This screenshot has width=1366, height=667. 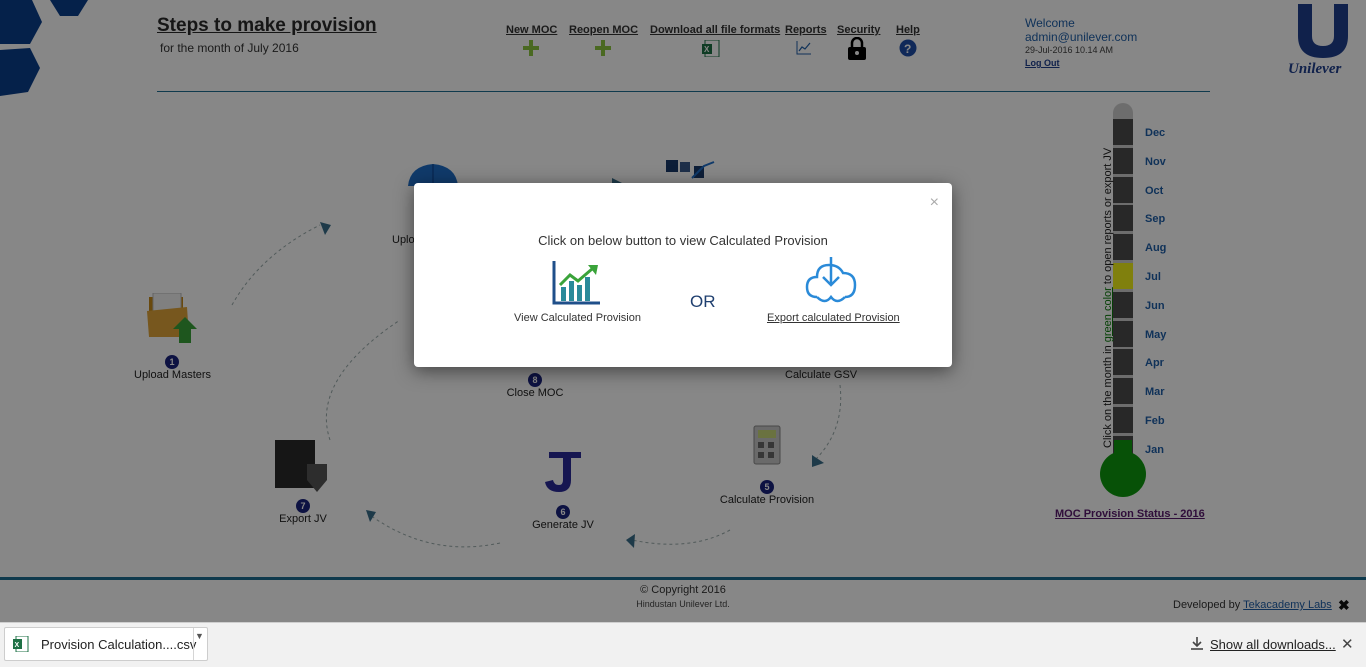 What do you see at coordinates (833, 318) in the screenshot?
I see `export-provision-link: Export calculated Provision` at bounding box center [833, 318].